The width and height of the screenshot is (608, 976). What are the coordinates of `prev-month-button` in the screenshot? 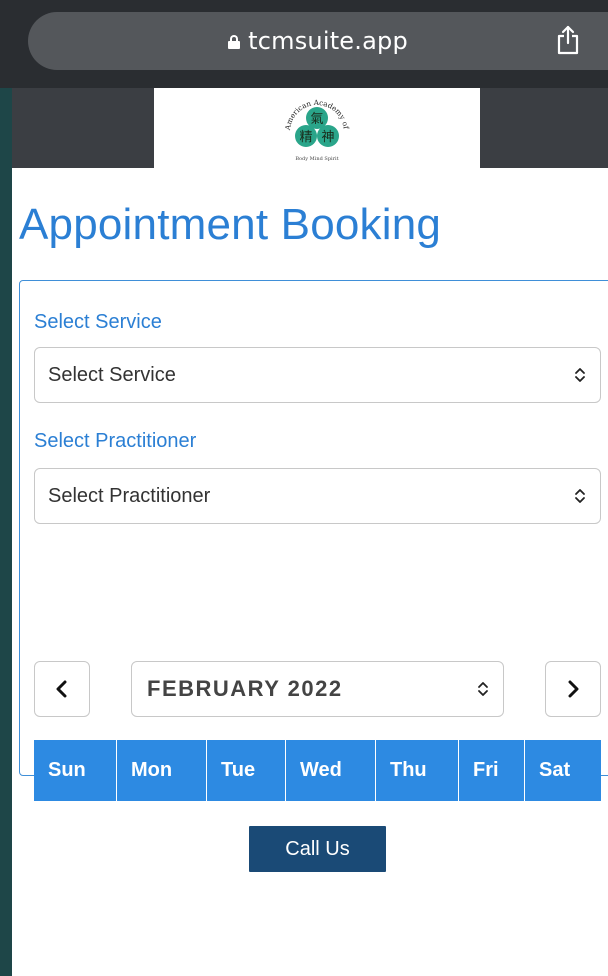 It's located at (62, 689).